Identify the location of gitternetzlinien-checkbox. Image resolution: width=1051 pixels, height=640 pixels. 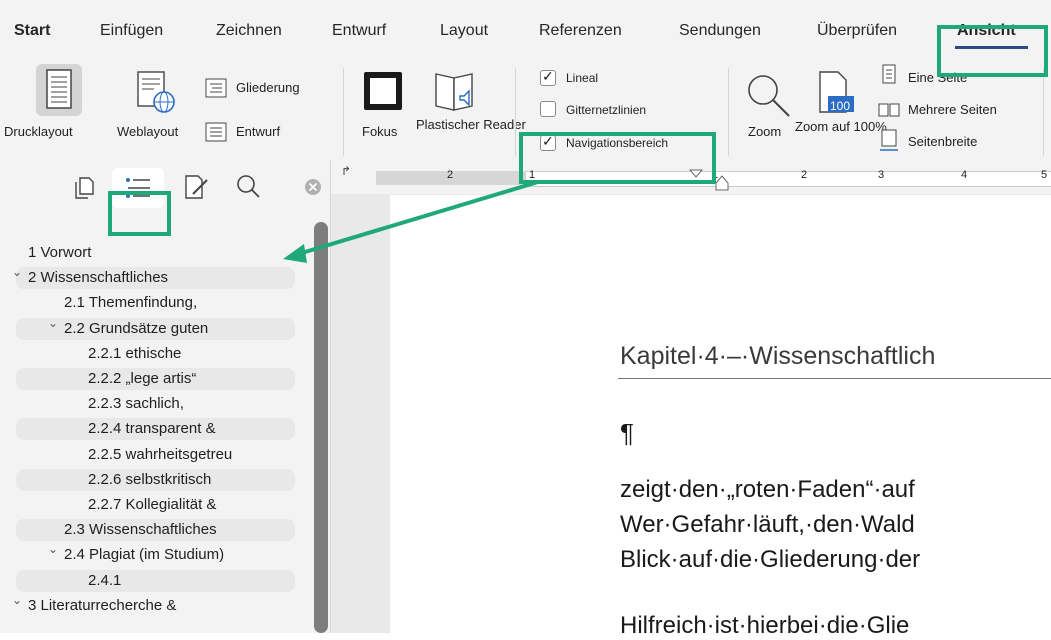
(548, 109).